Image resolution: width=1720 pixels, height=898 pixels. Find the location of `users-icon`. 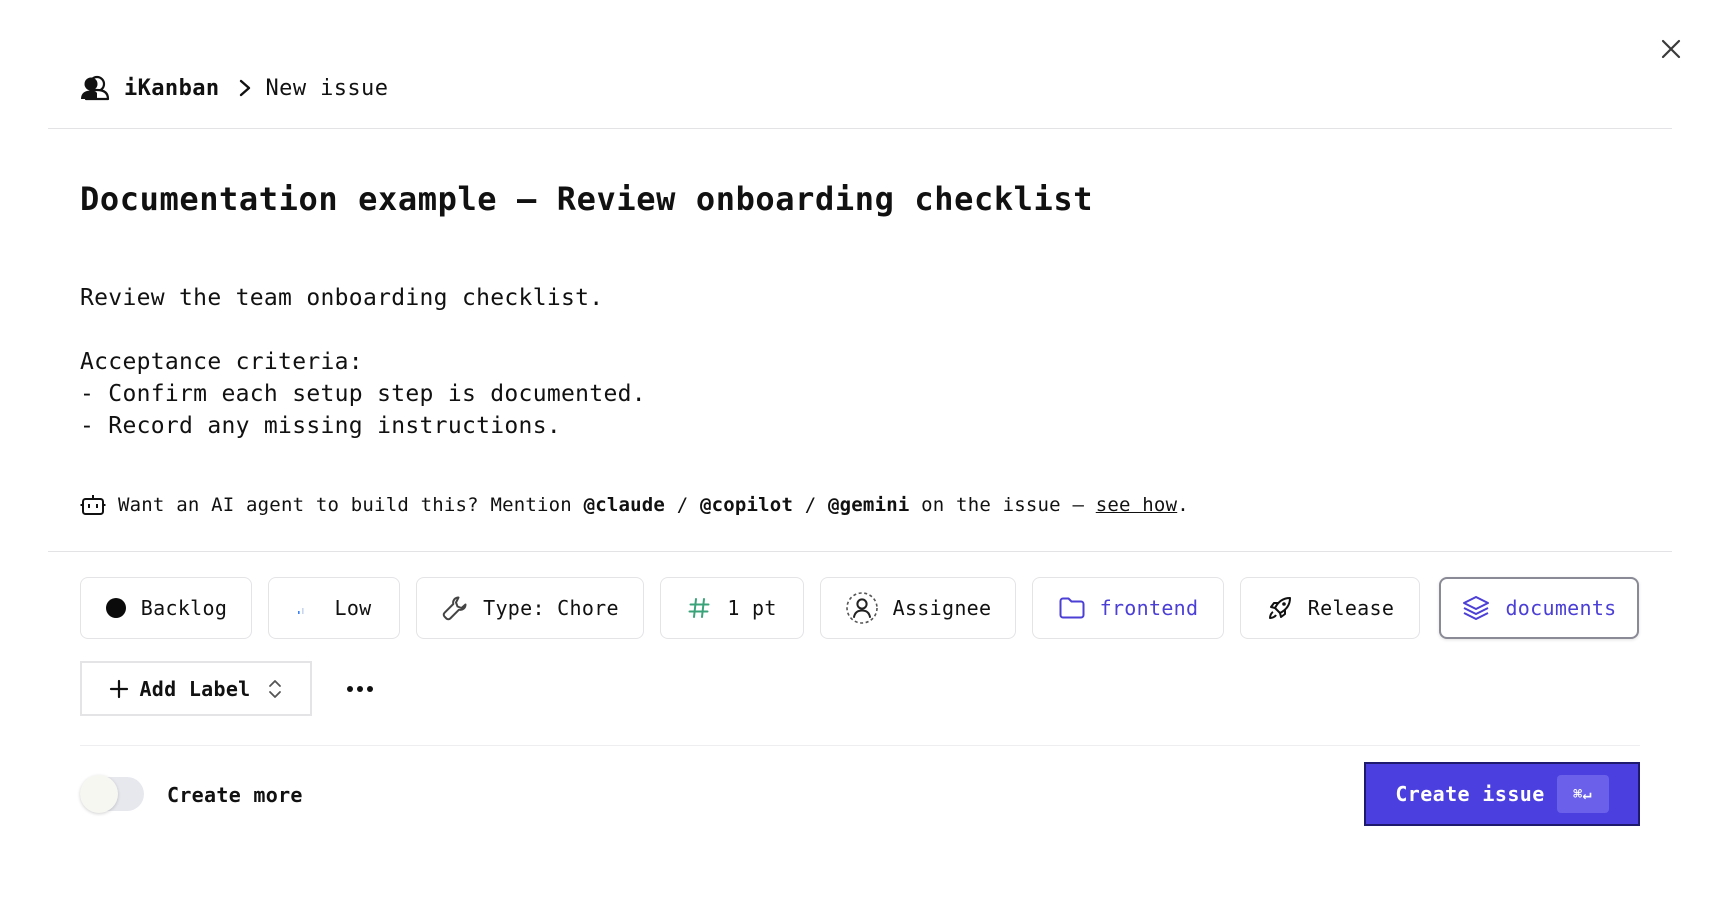

users-icon is located at coordinates (95, 88).